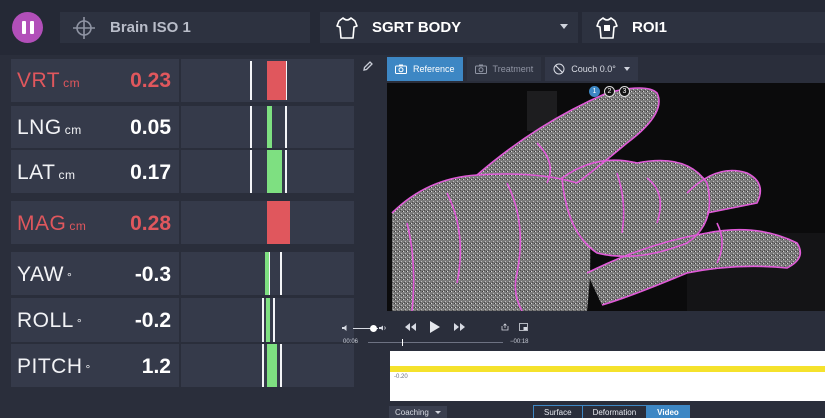 The image size is (825, 418). I want to click on export-icon, so click(505, 327).